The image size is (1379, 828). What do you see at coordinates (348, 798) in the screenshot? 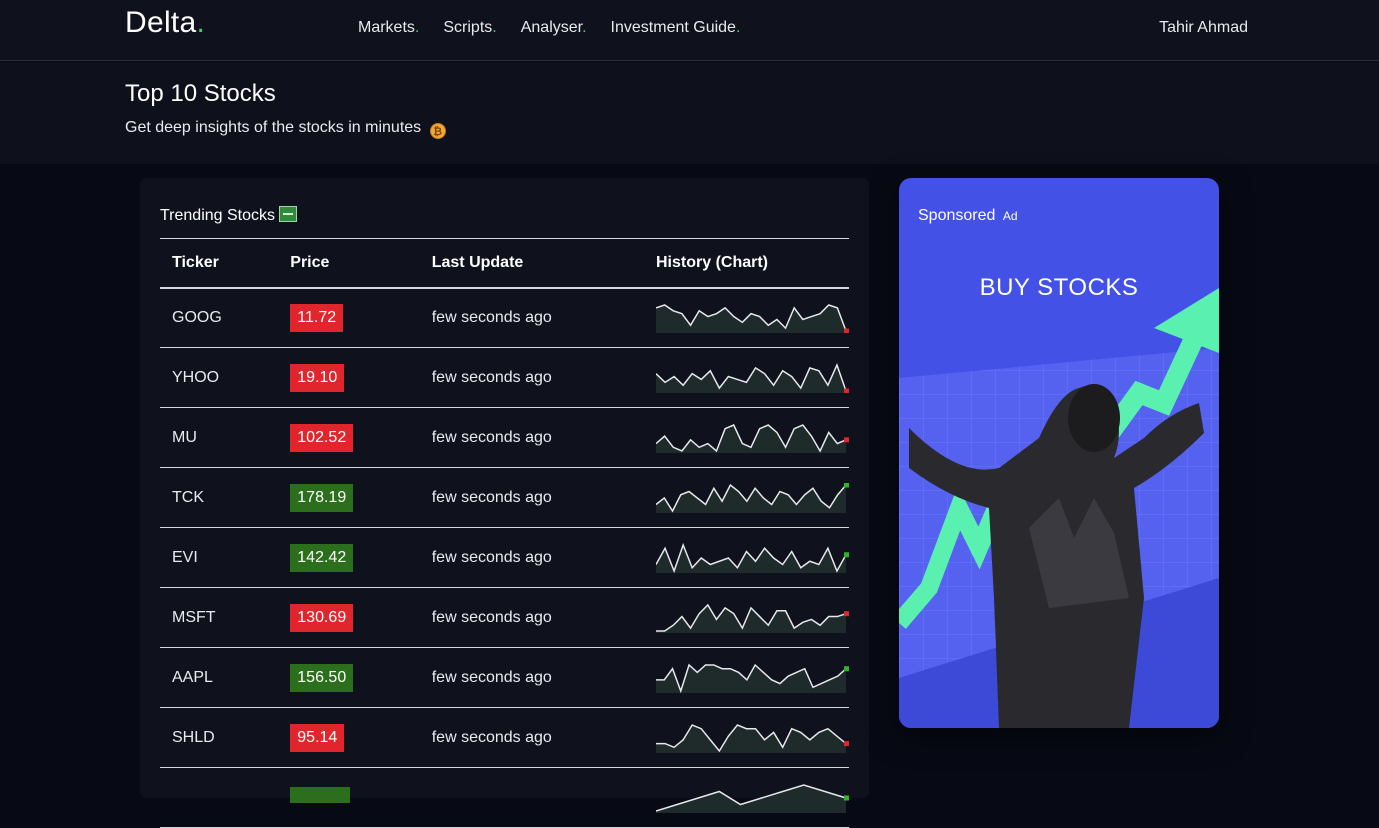
I see `price-cell` at bounding box center [348, 798].